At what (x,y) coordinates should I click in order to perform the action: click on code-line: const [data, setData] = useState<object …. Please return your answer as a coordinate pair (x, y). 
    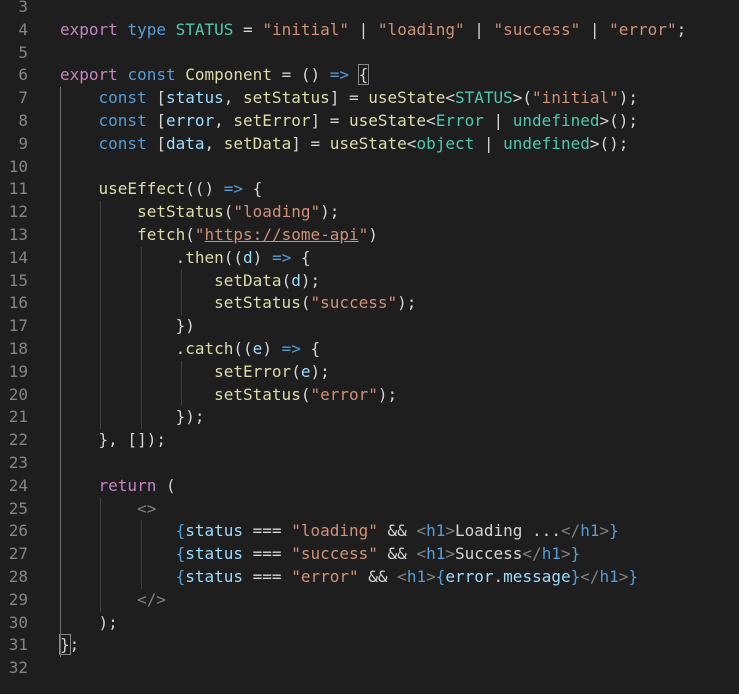
    Looking at the image, I should click on (344, 144).